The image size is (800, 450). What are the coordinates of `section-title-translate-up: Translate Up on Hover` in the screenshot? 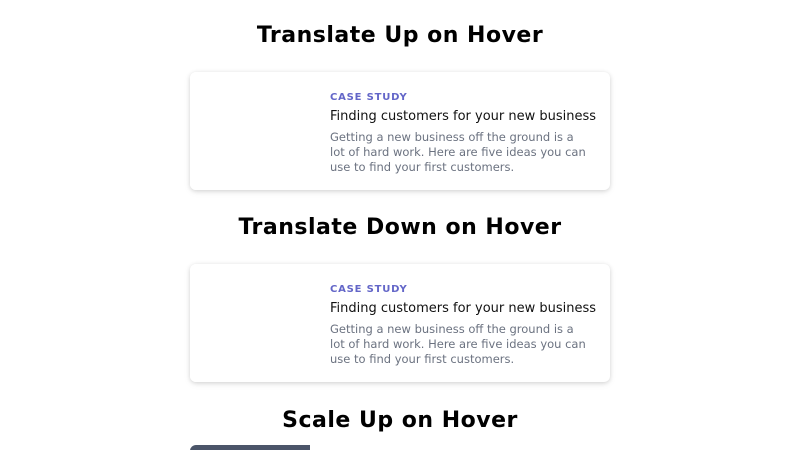 It's located at (400, 35).